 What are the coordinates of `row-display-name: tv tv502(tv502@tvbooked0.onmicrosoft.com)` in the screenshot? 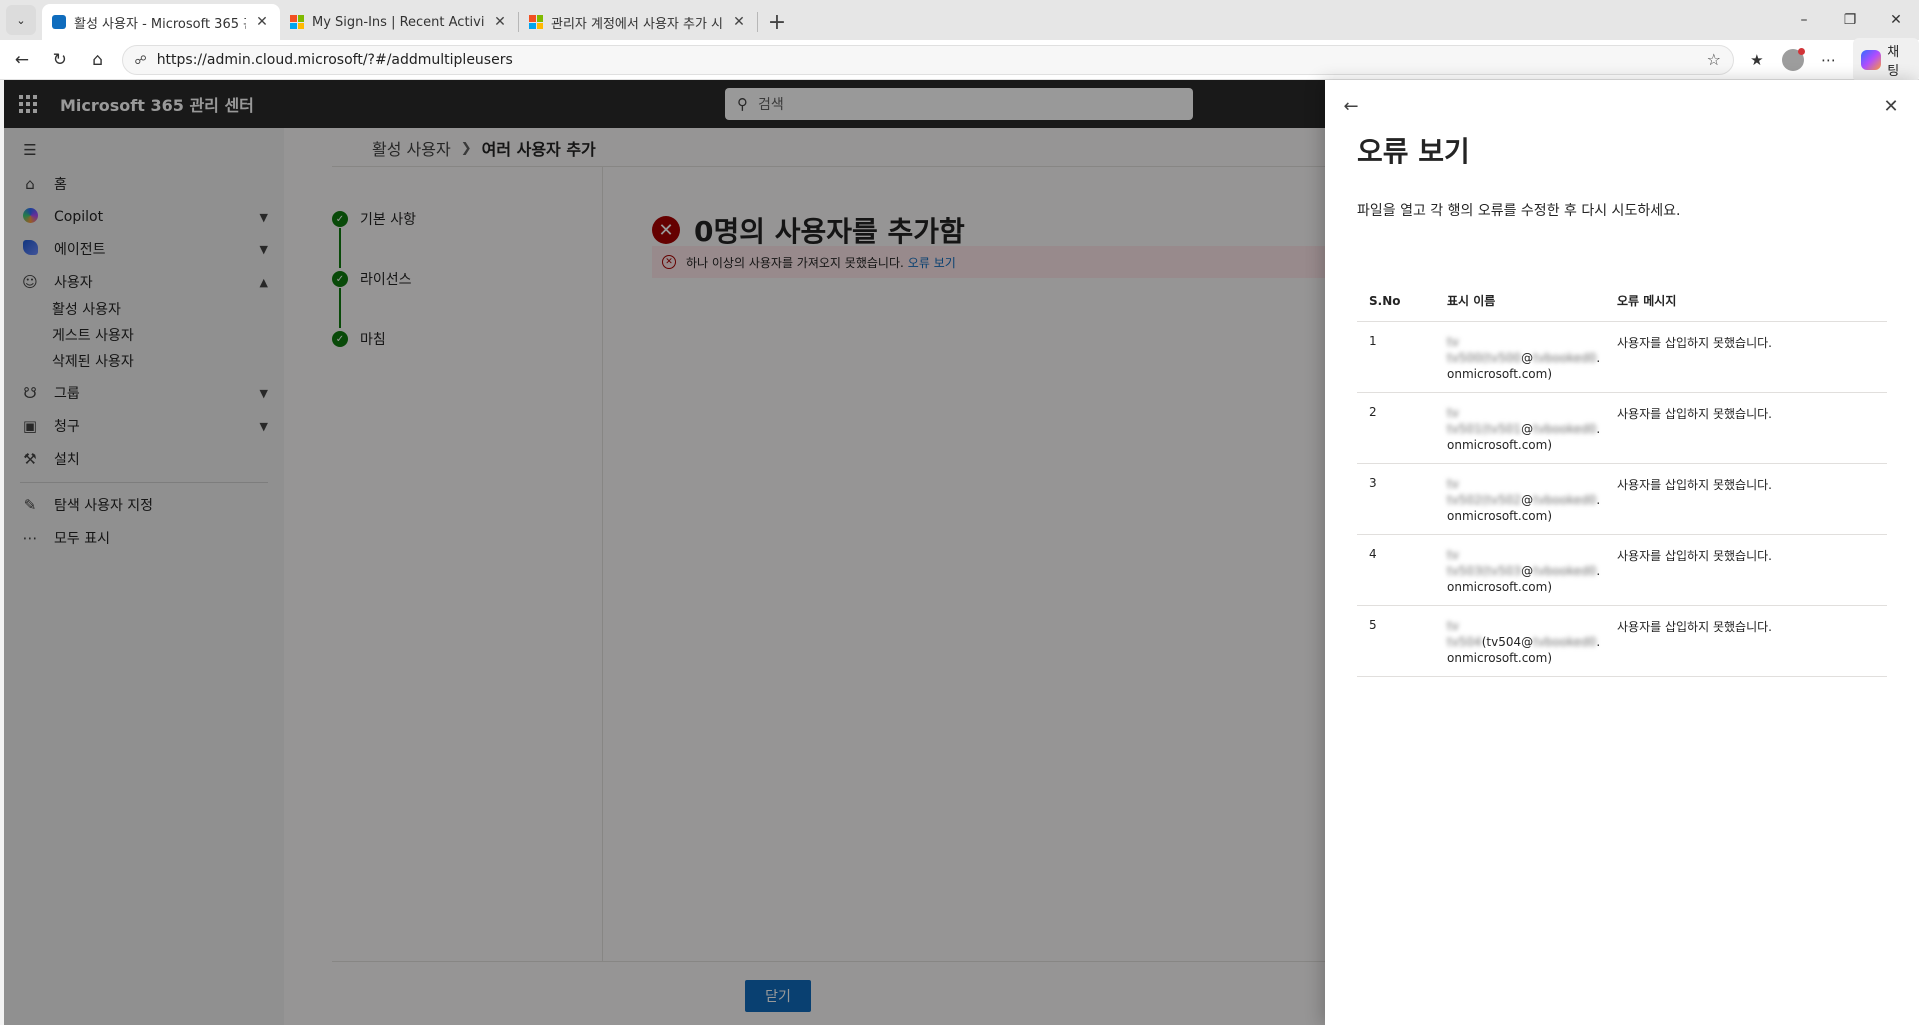 It's located at (1532, 505).